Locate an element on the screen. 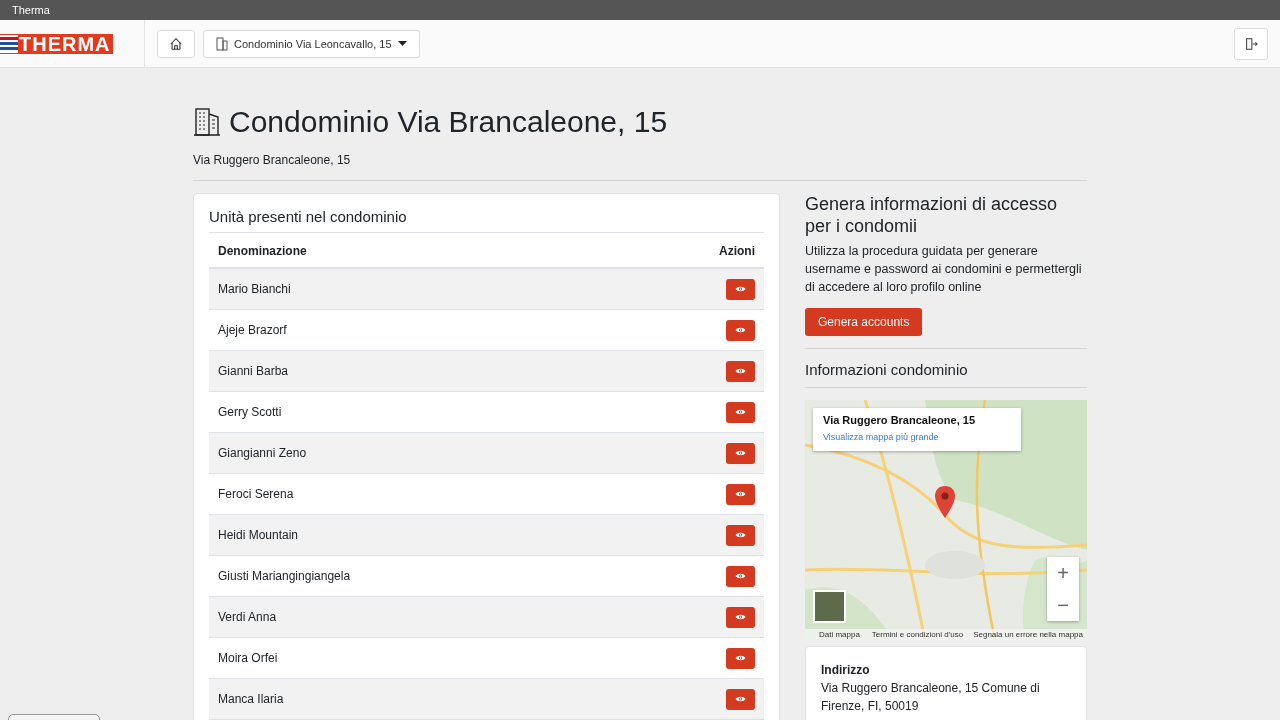 The image size is (1280, 720). generate-accounts-button: Genera accounts is located at coordinates (864, 322).